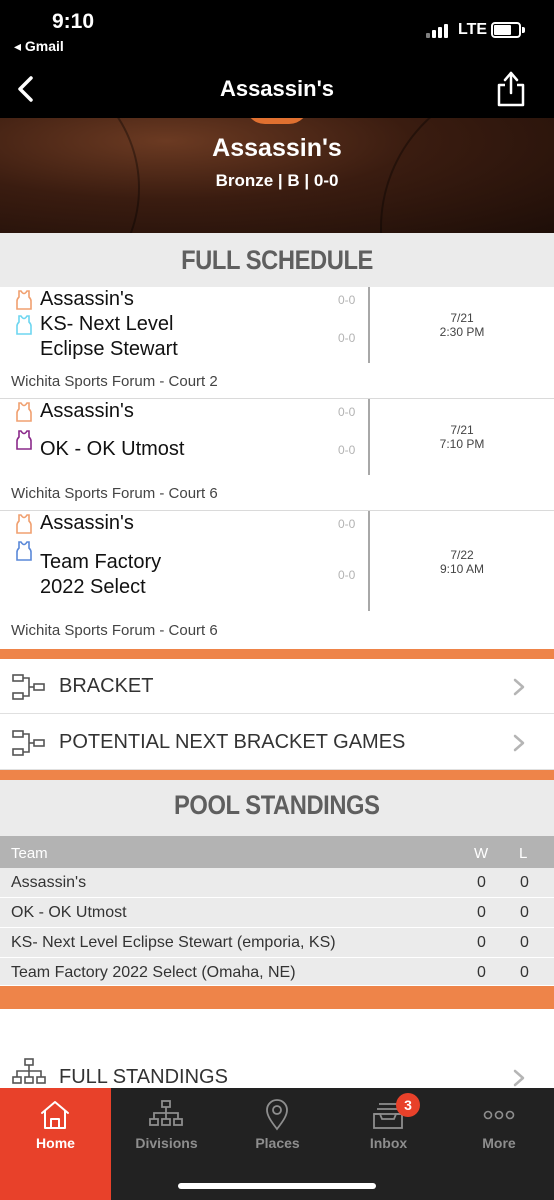  What do you see at coordinates (277, 1186) in the screenshot?
I see `home-indicator` at bounding box center [277, 1186].